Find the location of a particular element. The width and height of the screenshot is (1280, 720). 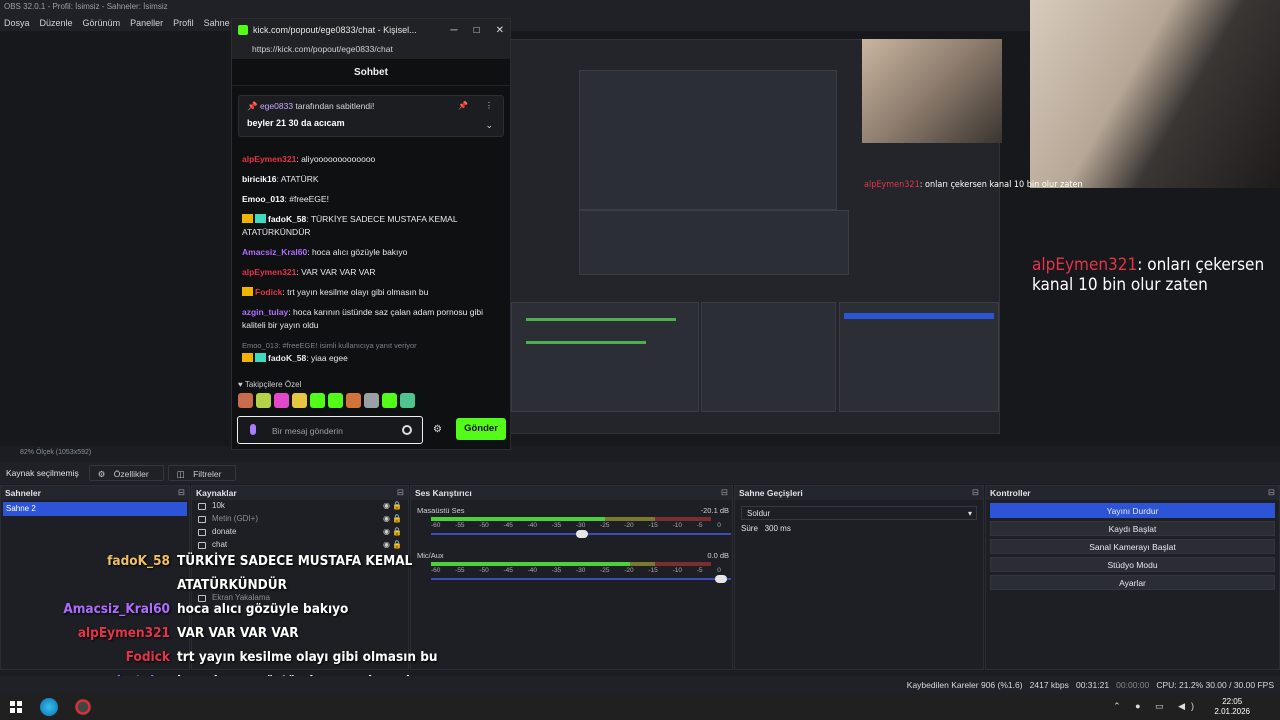

maximize-icon: □ is located at coordinates (477, 30).